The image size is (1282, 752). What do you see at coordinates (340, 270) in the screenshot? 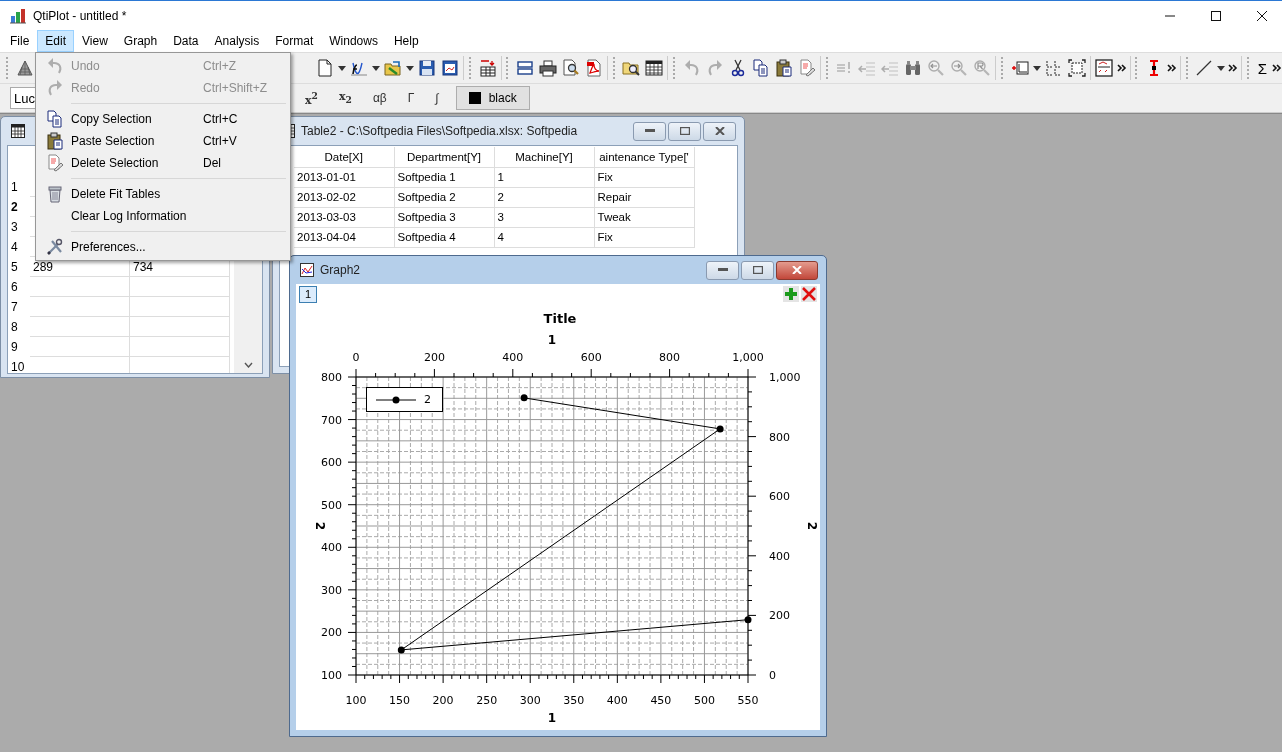
I see `window-title: Graph2` at bounding box center [340, 270].